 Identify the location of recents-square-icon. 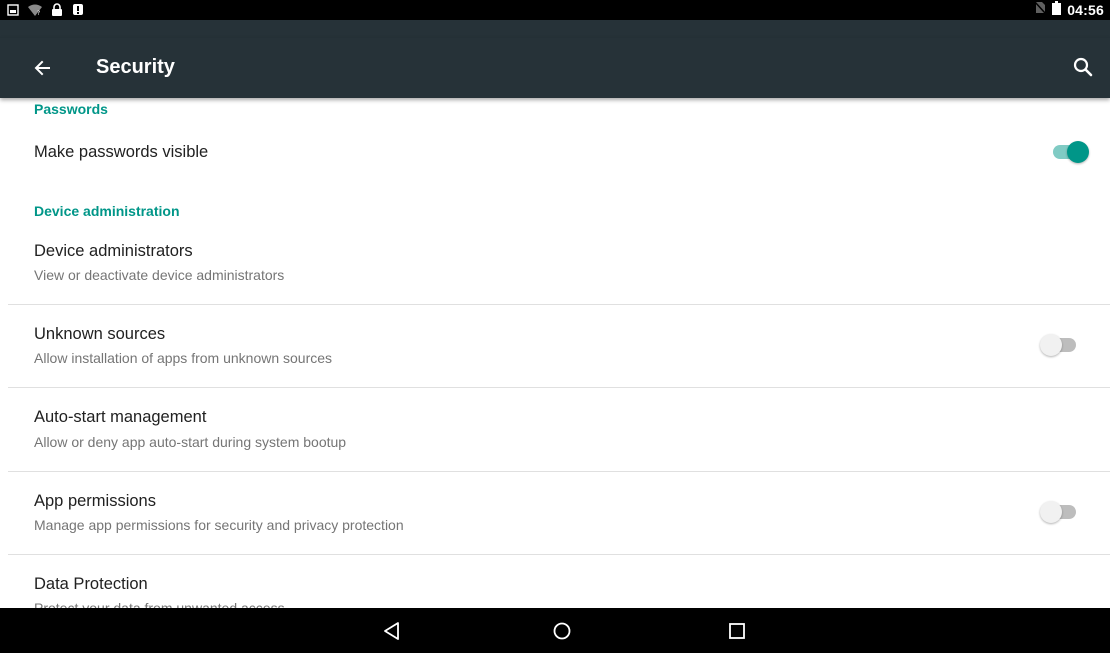
(737, 631).